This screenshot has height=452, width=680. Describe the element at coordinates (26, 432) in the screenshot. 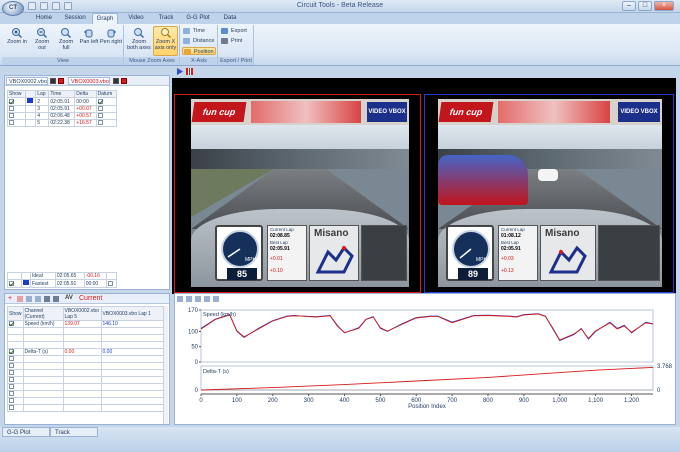

I see `status-tab-gg-plot: G-G Plot` at that location.